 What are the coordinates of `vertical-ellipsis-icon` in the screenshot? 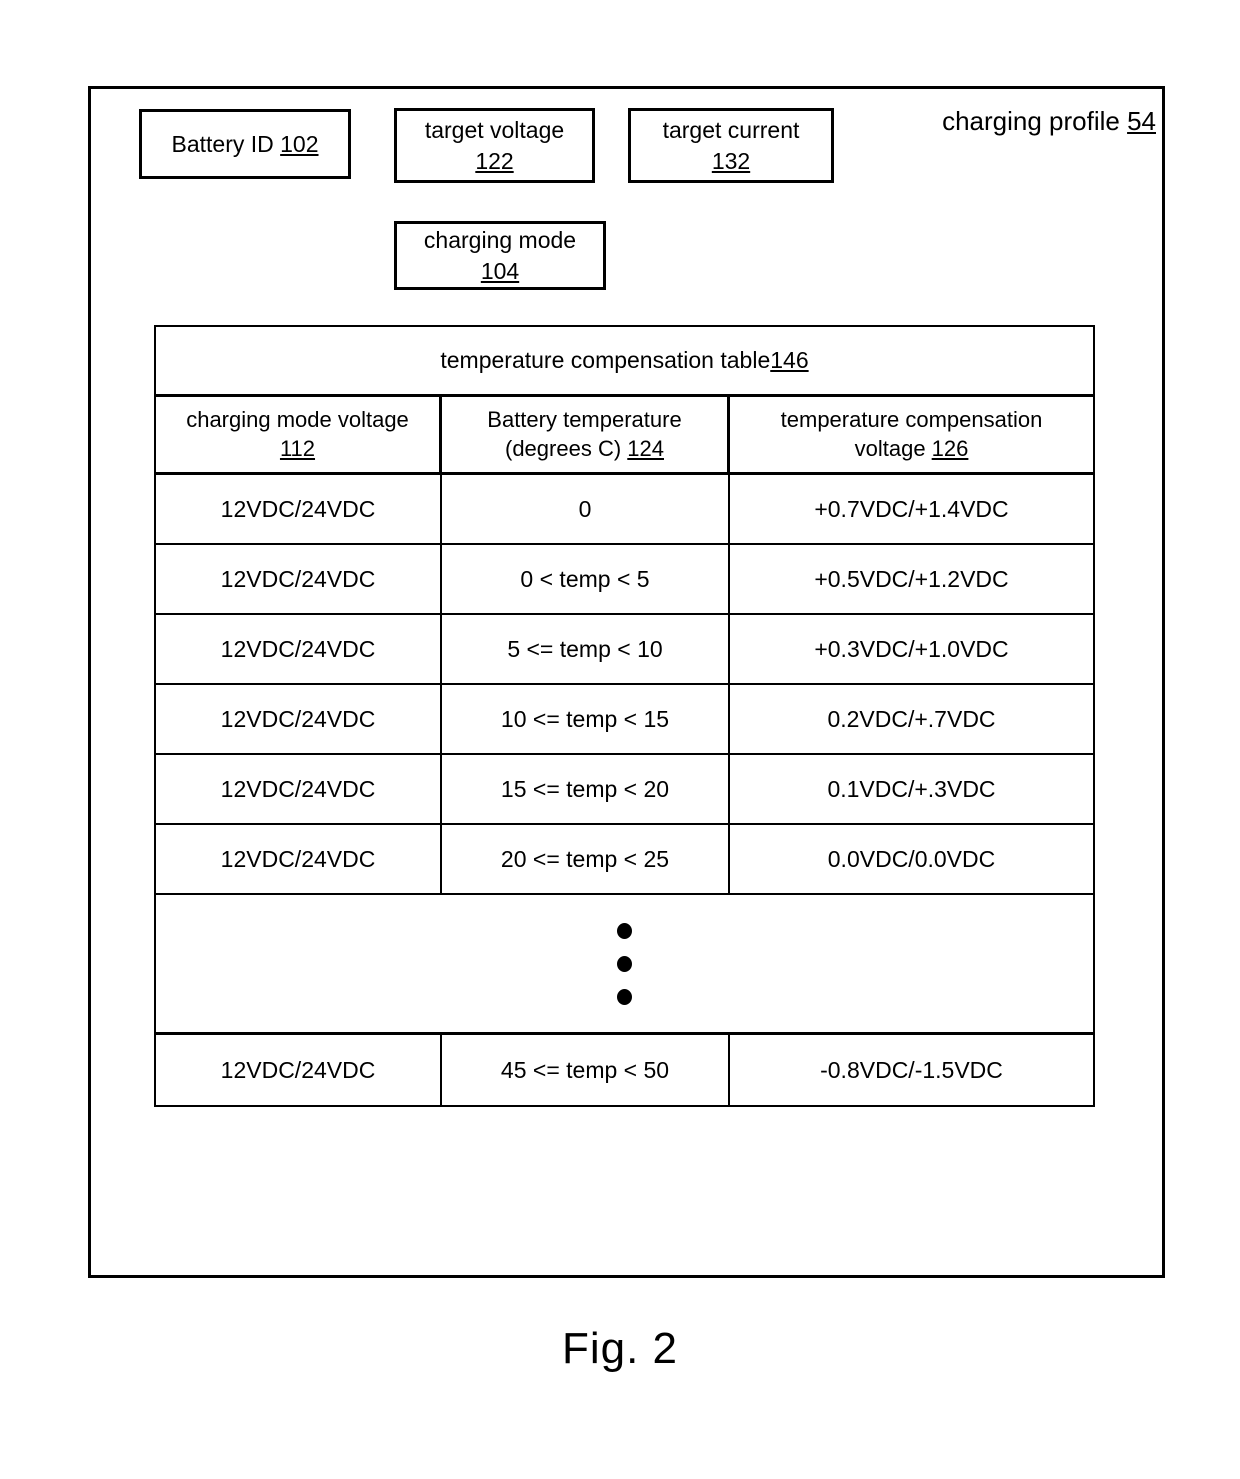 It's located at (624, 963).